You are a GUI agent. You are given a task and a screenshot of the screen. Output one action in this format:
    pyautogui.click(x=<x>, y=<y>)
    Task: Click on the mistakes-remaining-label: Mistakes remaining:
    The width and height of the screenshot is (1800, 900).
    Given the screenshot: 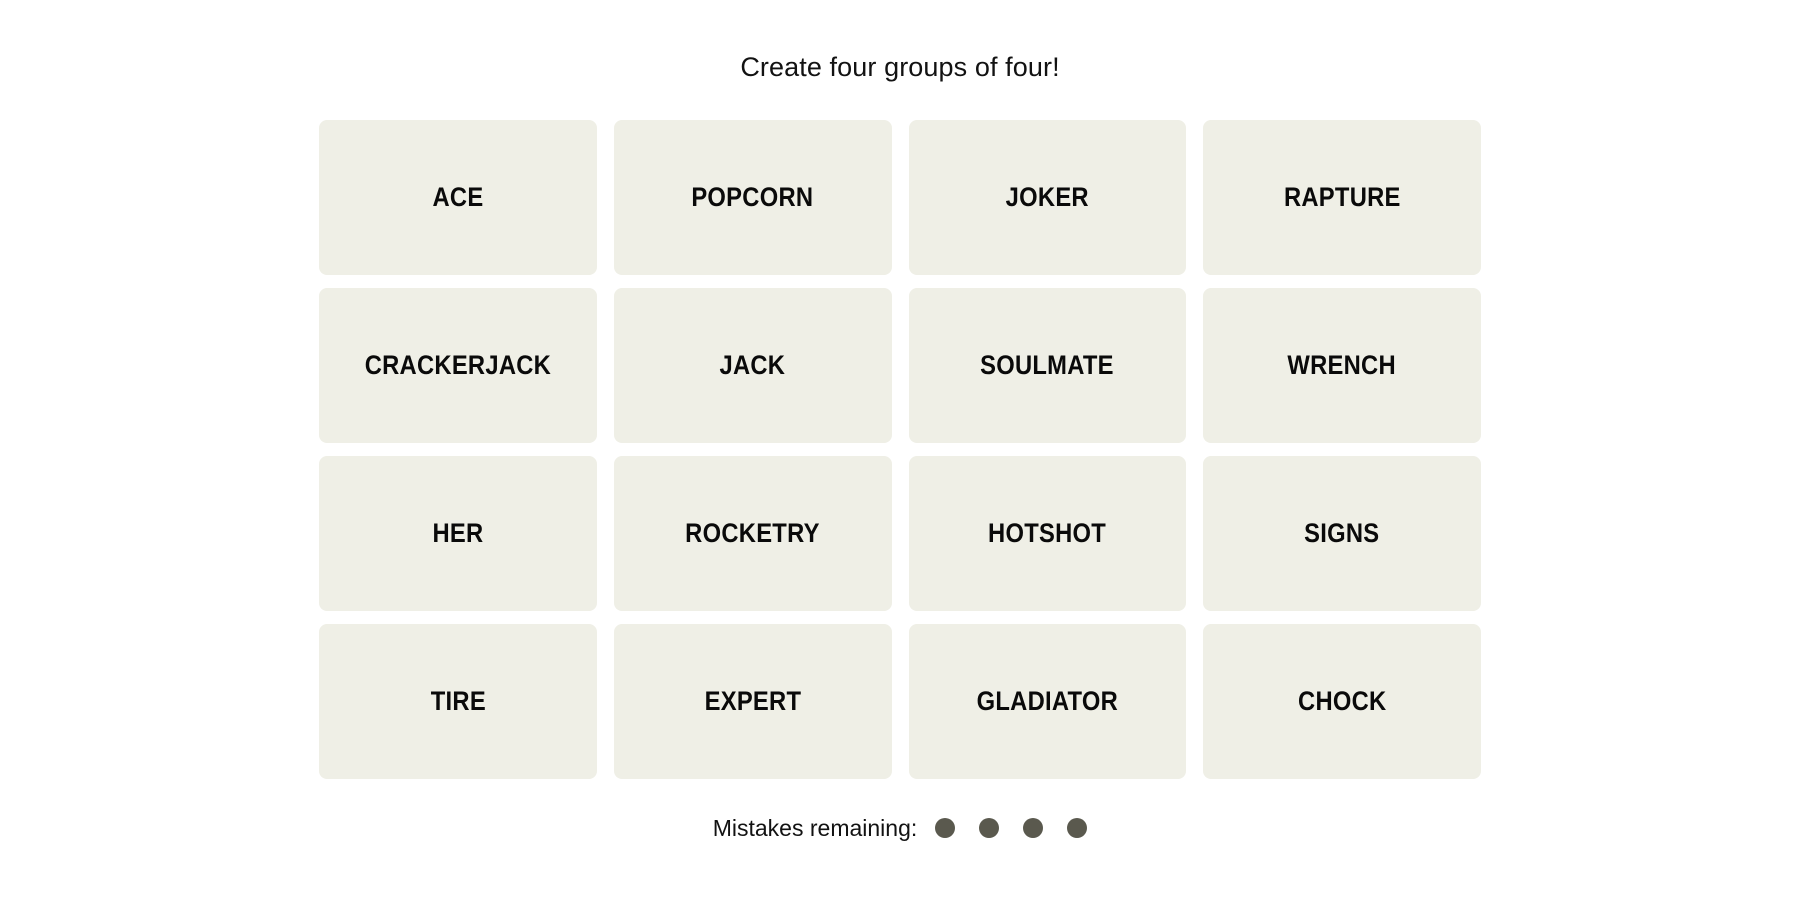 What is the action you would take?
    pyautogui.click(x=815, y=828)
    